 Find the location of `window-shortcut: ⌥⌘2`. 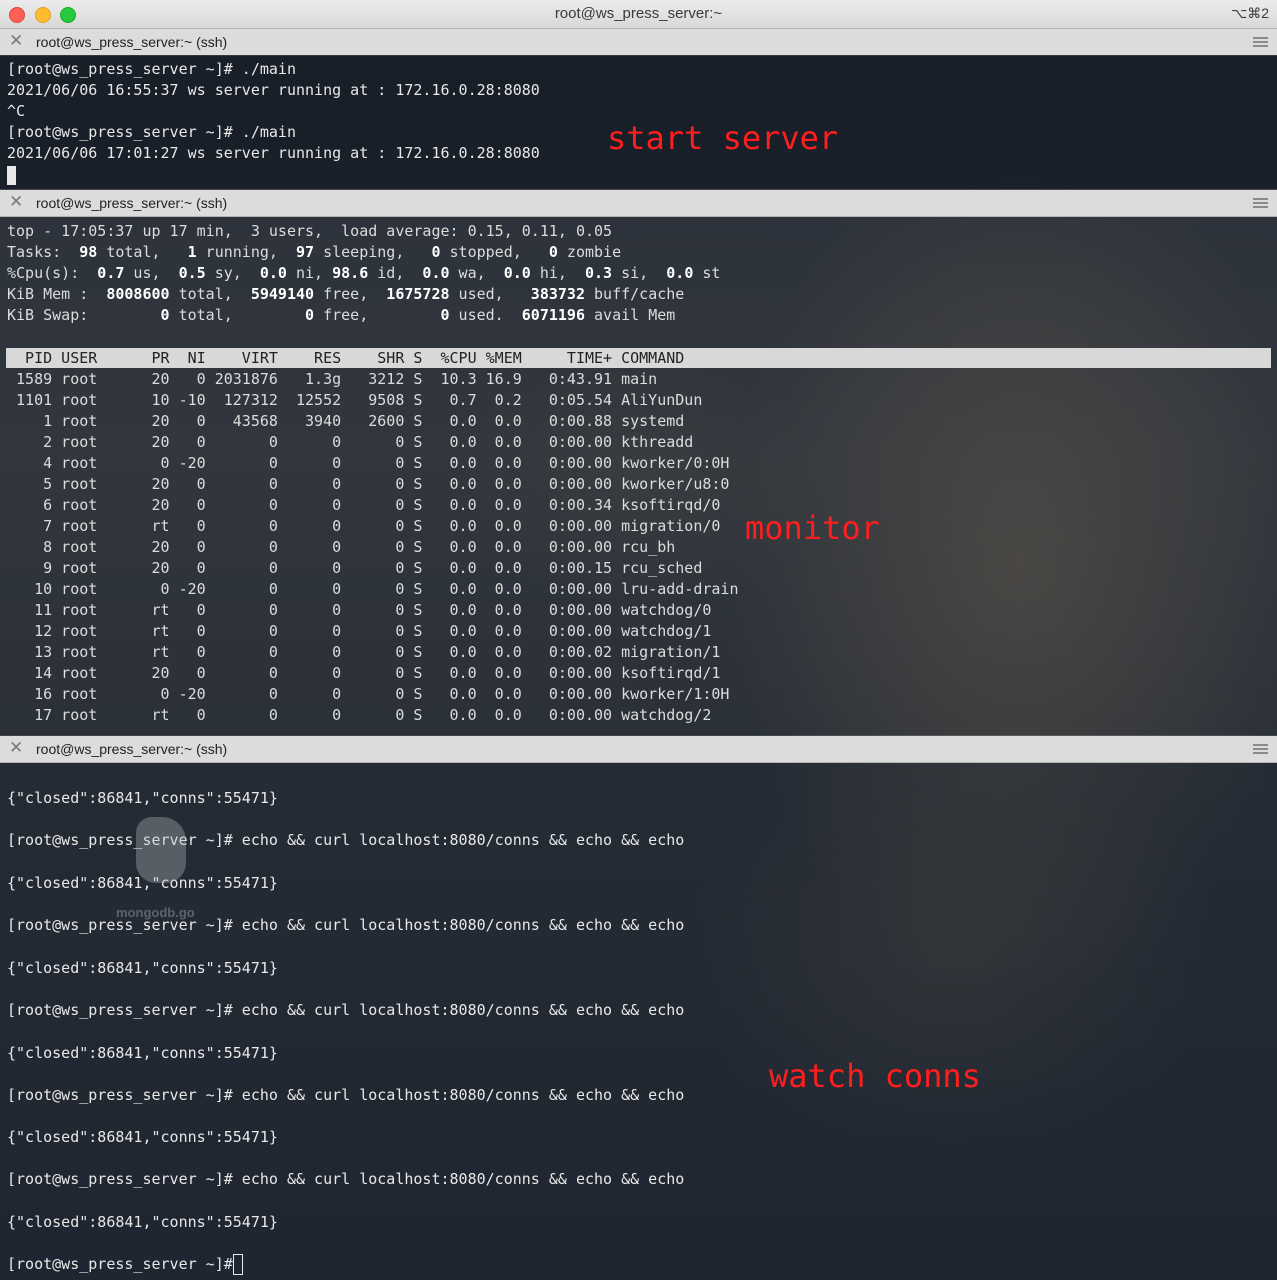

window-shortcut: ⌥⌘2 is located at coordinates (1250, 13).